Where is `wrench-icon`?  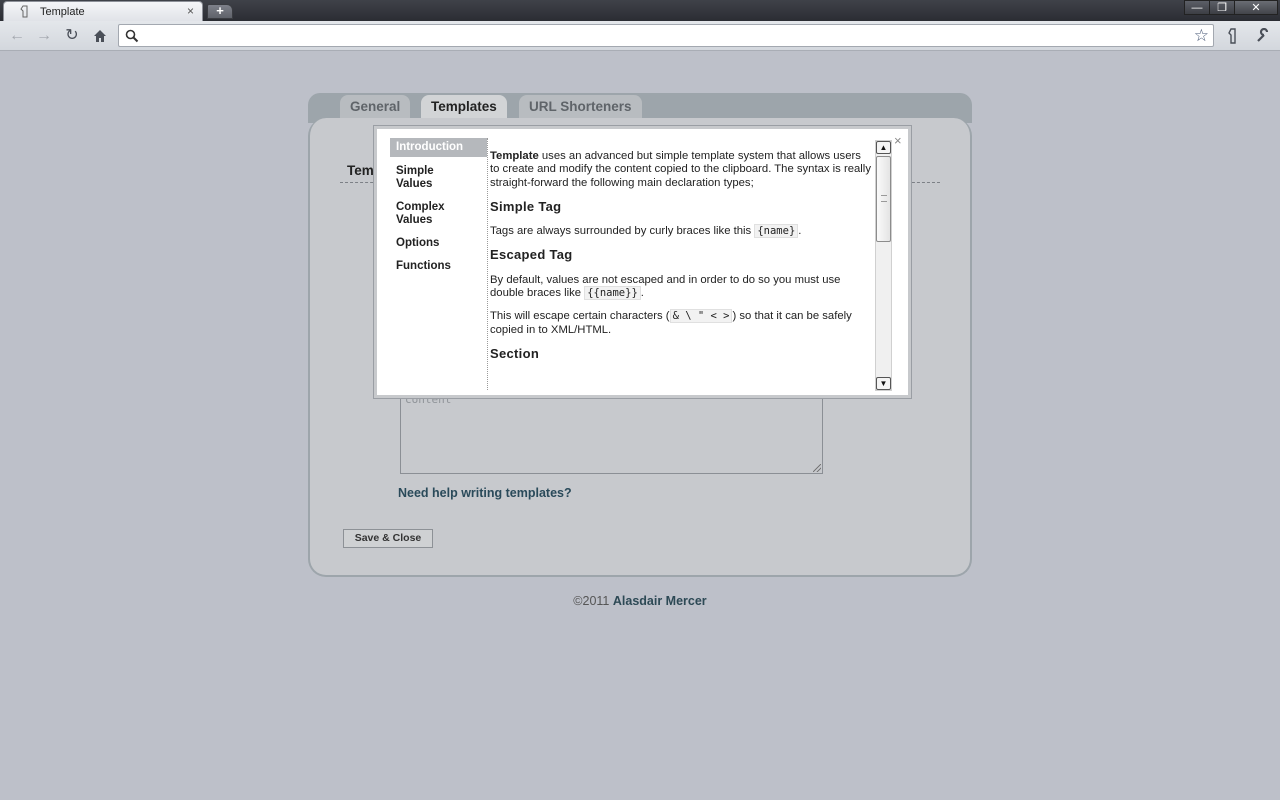 wrench-icon is located at coordinates (1263, 36).